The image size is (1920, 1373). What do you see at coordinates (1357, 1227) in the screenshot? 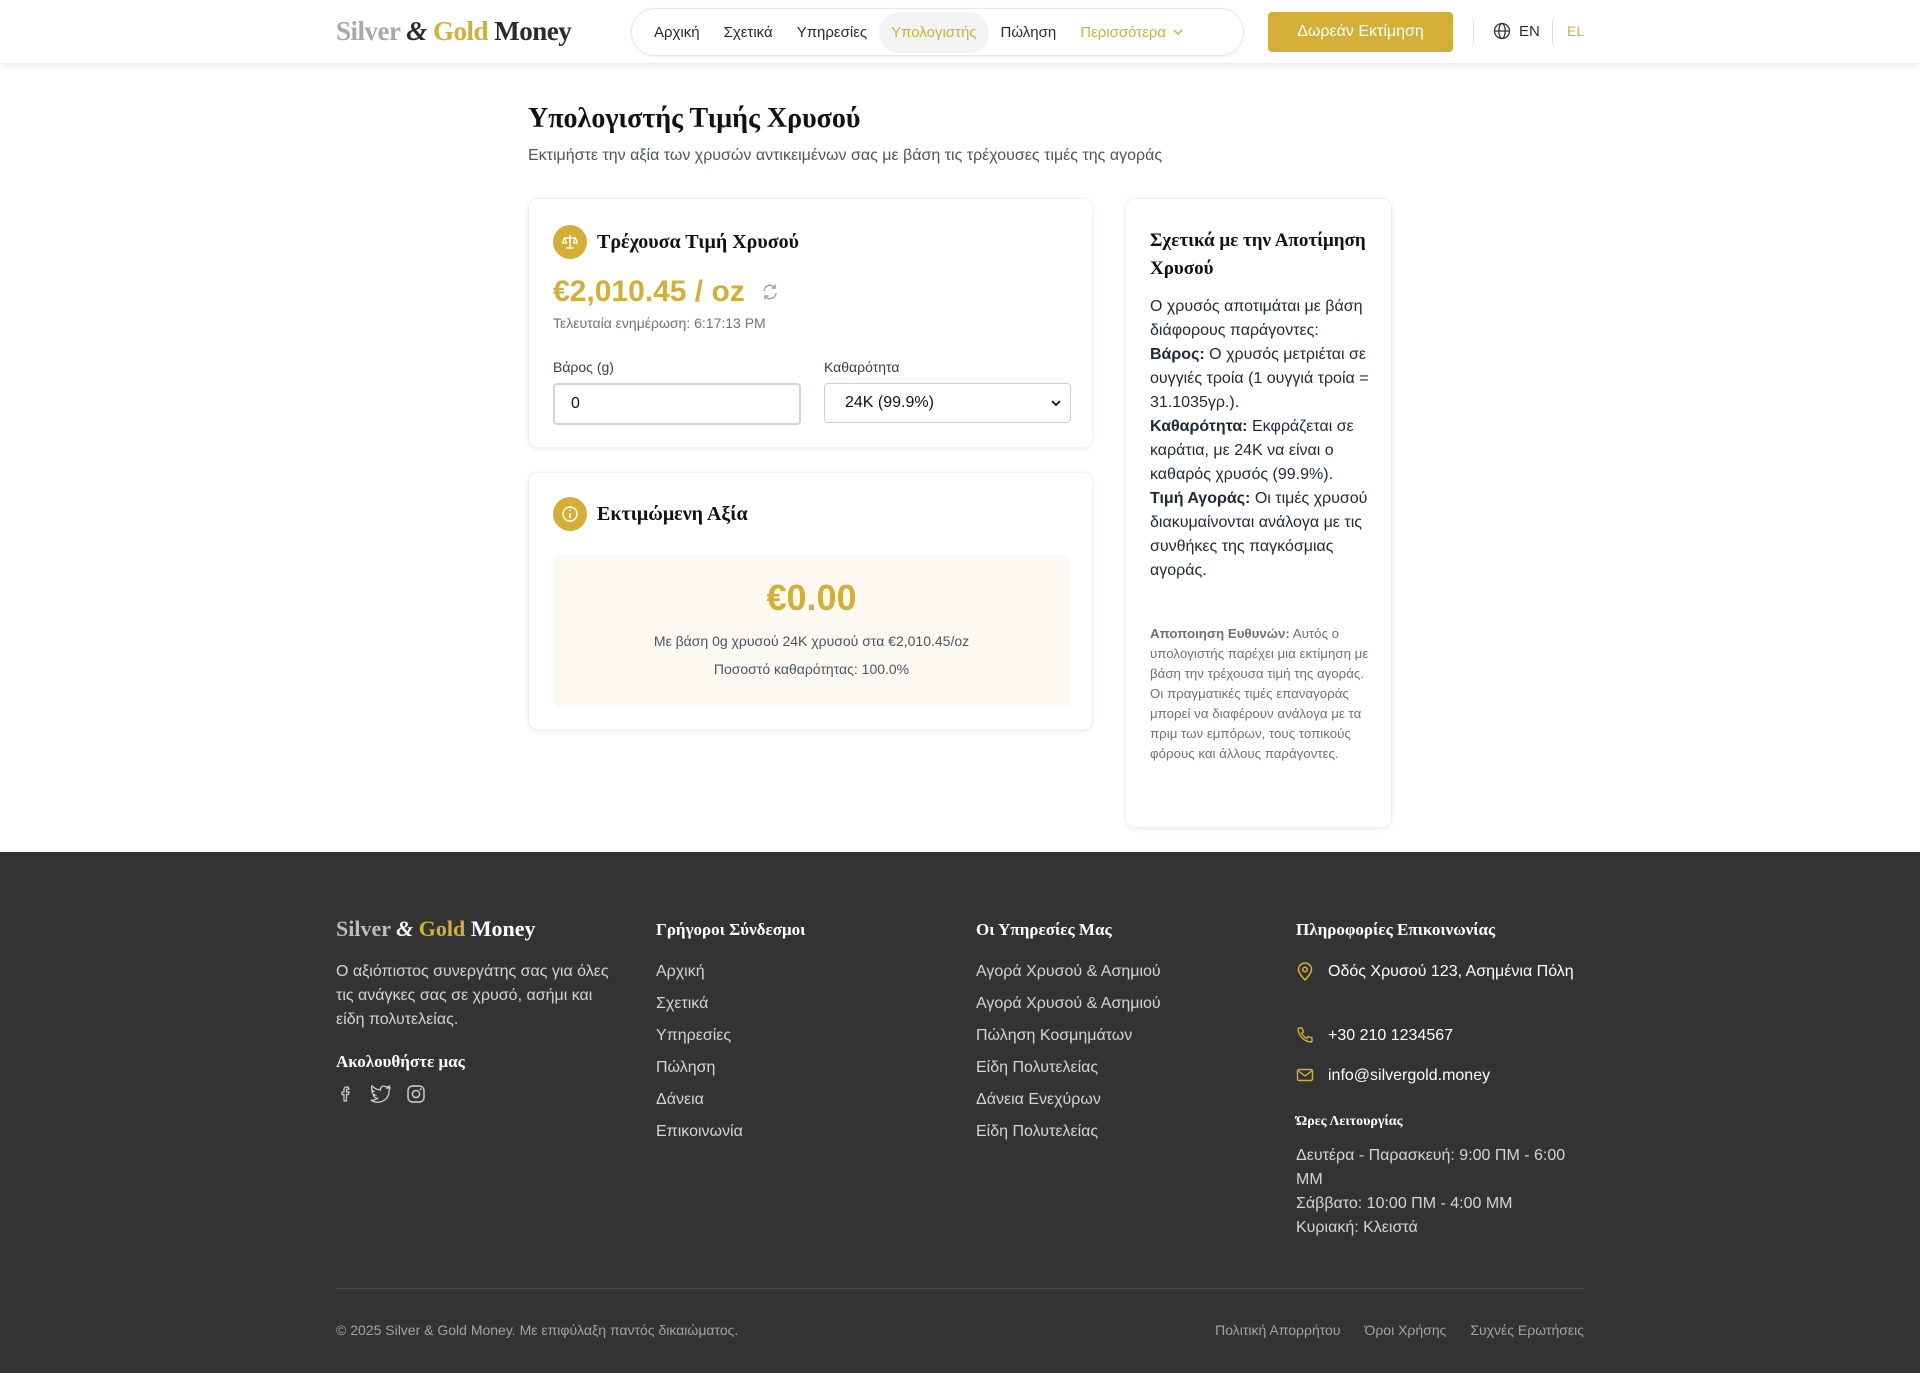
I see `hours-sunday: Κυριακή: Κλειστά` at bounding box center [1357, 1227].